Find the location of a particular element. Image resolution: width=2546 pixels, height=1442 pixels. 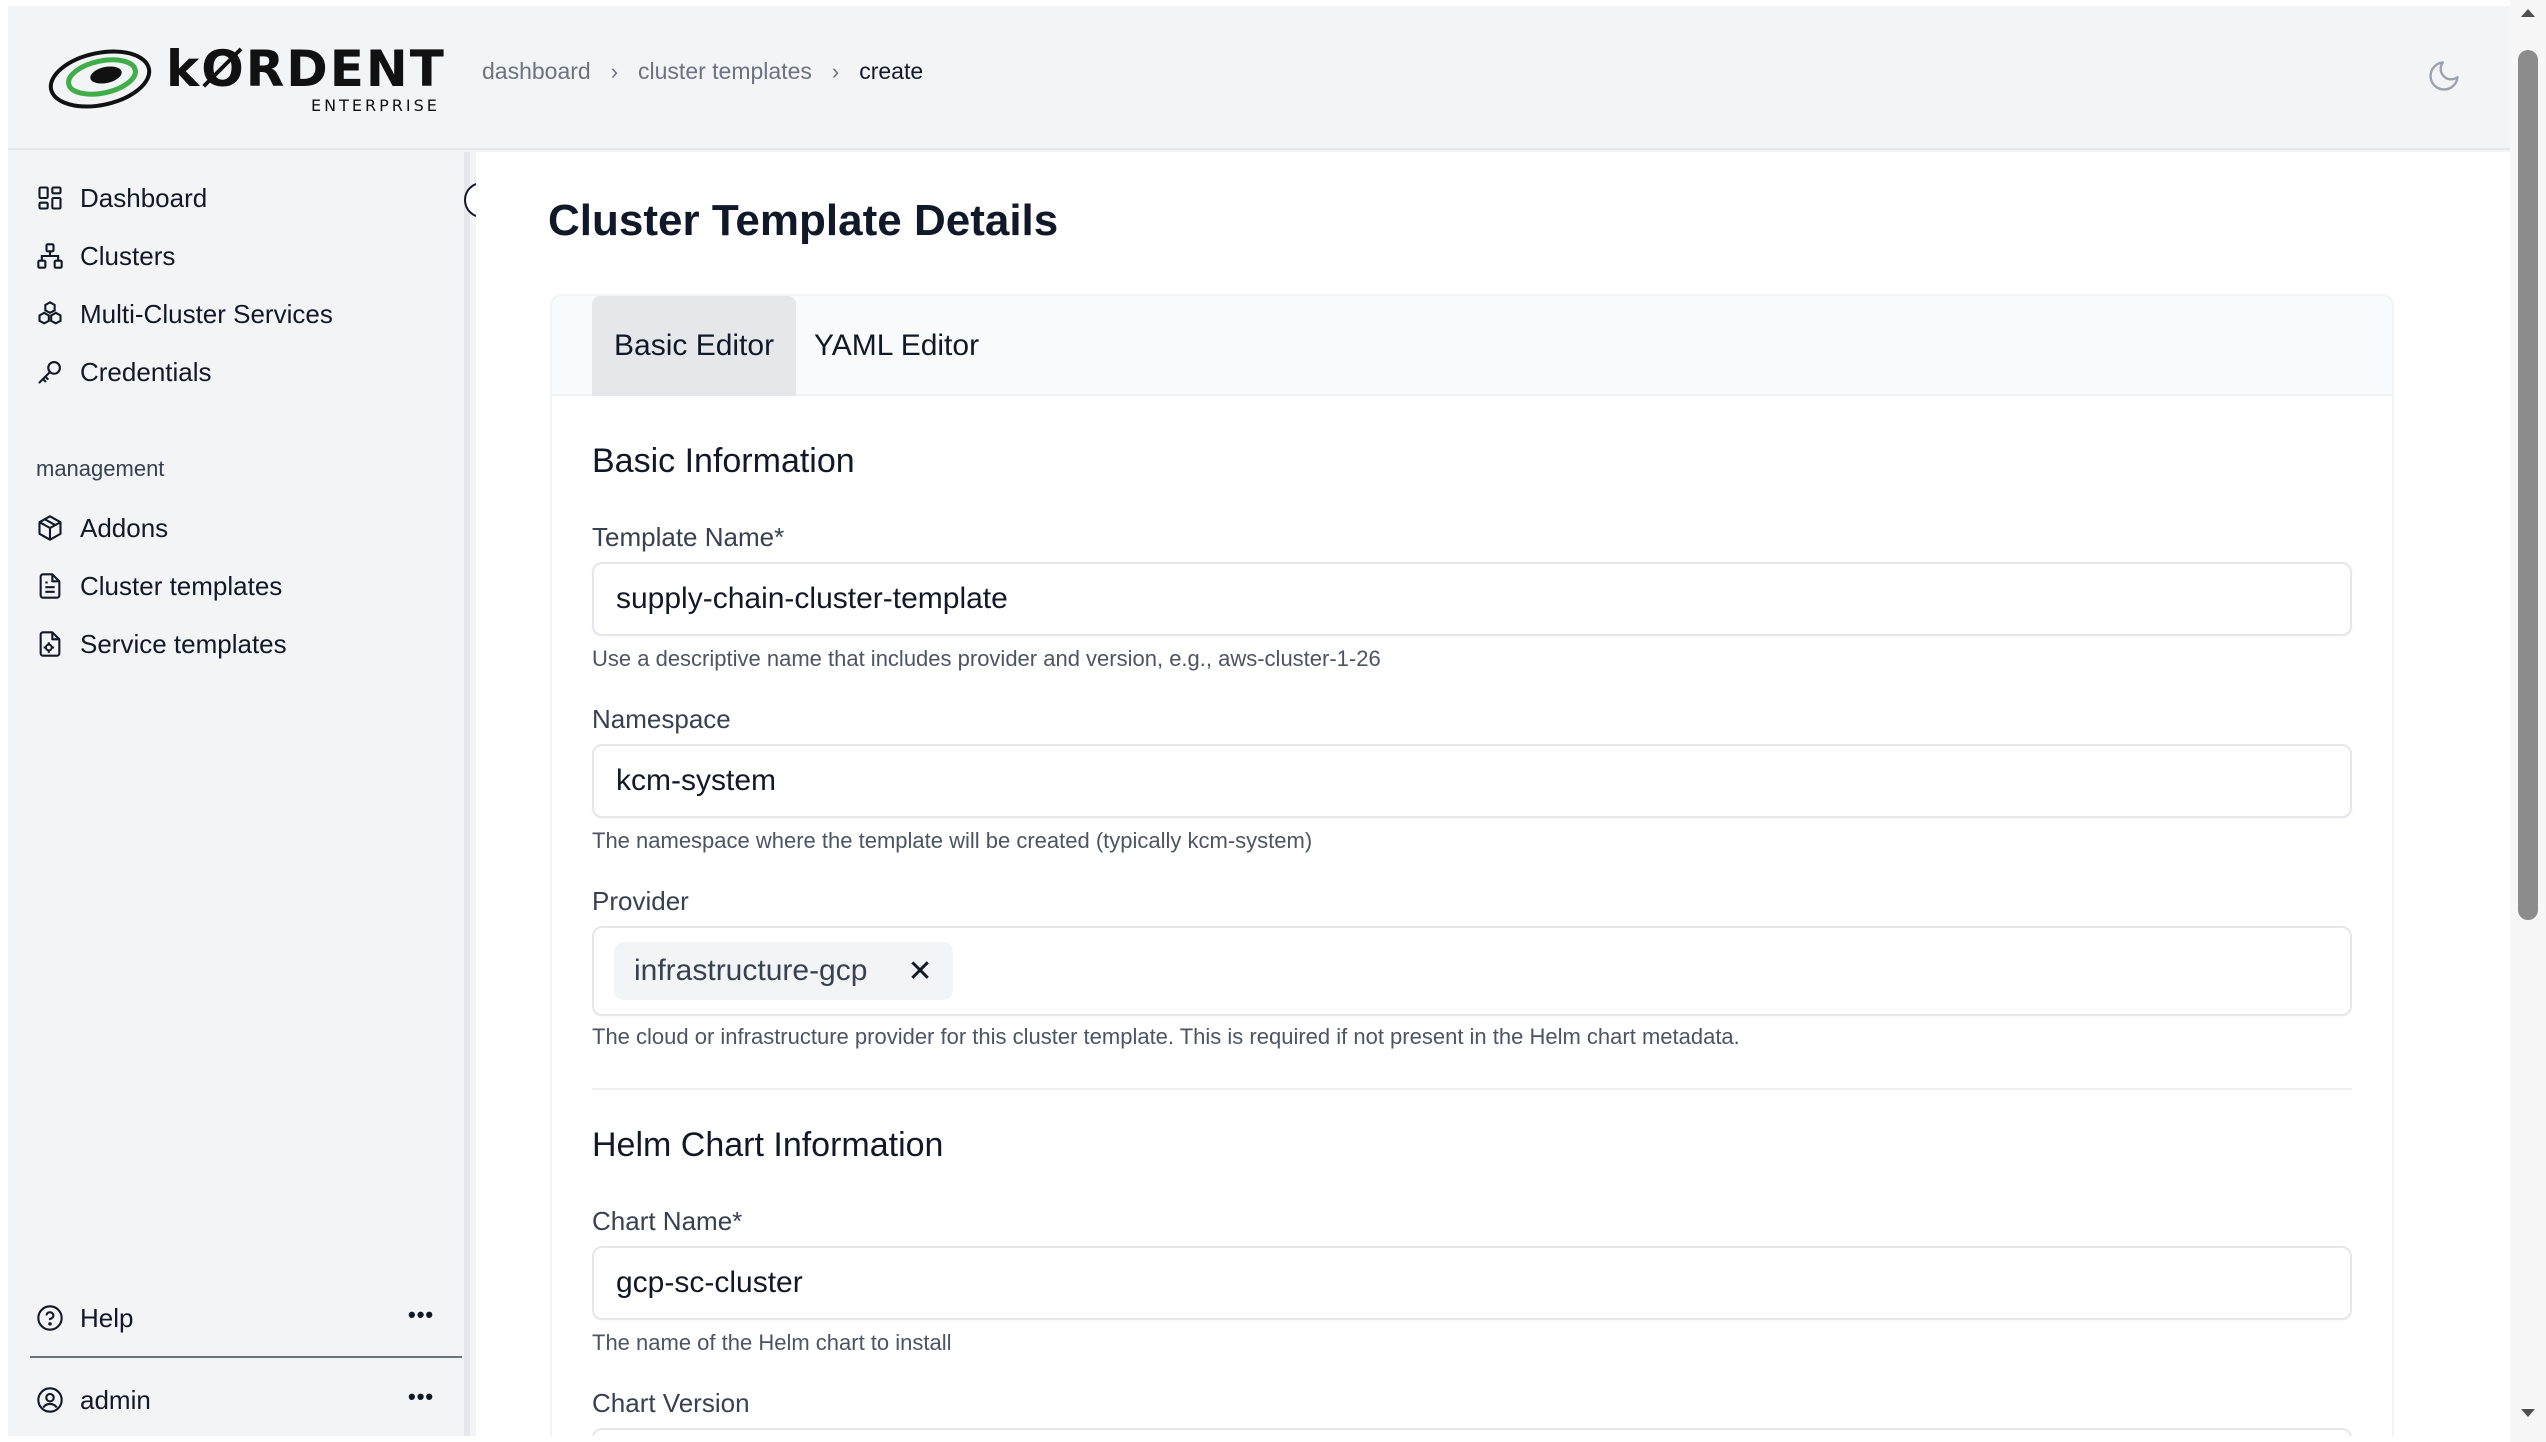

sidebar-item-help: Help is located at coordinates (84, 1318).